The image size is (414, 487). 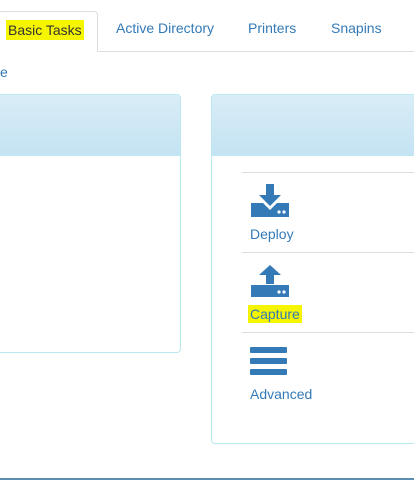 What do you see at coordinates (275, 314) in the screenshot?
I see `capture-label: Capture` at bounding box center [275, 314].